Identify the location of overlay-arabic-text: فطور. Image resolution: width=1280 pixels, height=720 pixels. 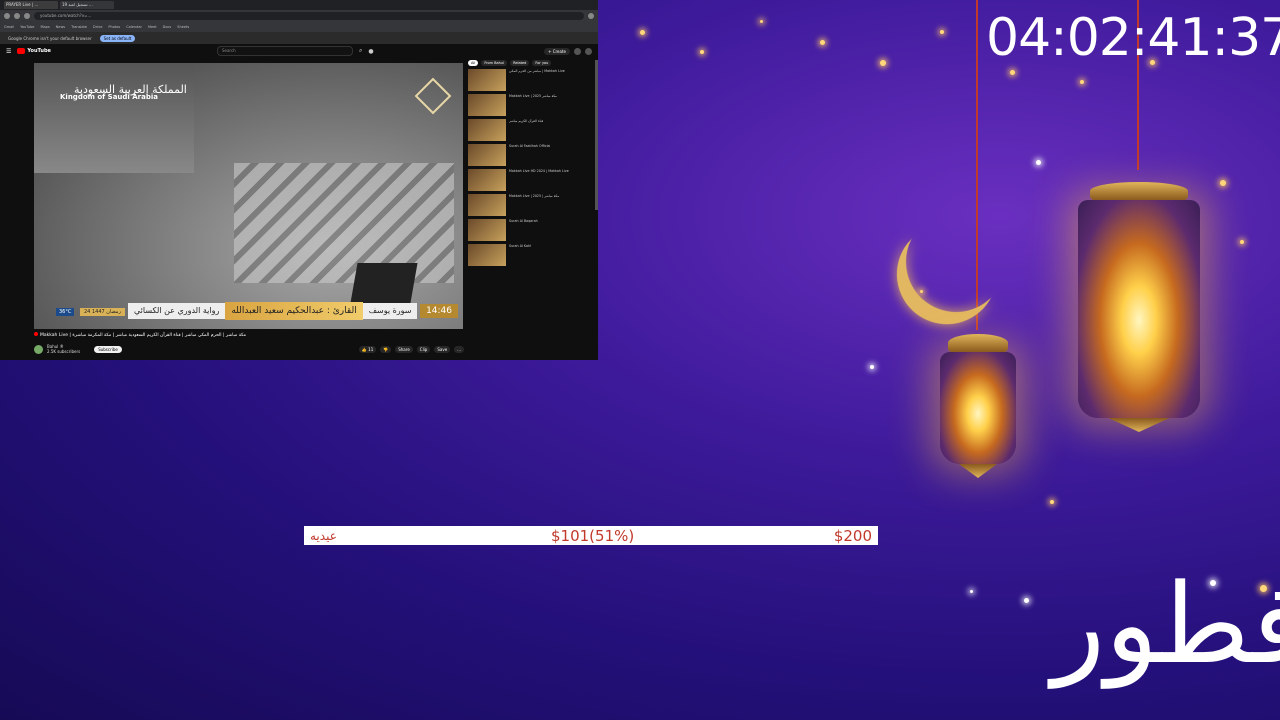
(1166, 624).